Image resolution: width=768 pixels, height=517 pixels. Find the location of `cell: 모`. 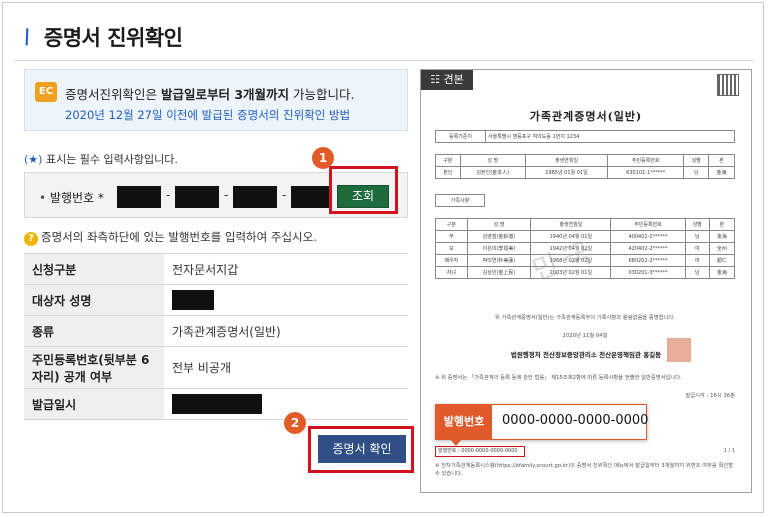

cell: 모 is located at coordinates (451, 248).